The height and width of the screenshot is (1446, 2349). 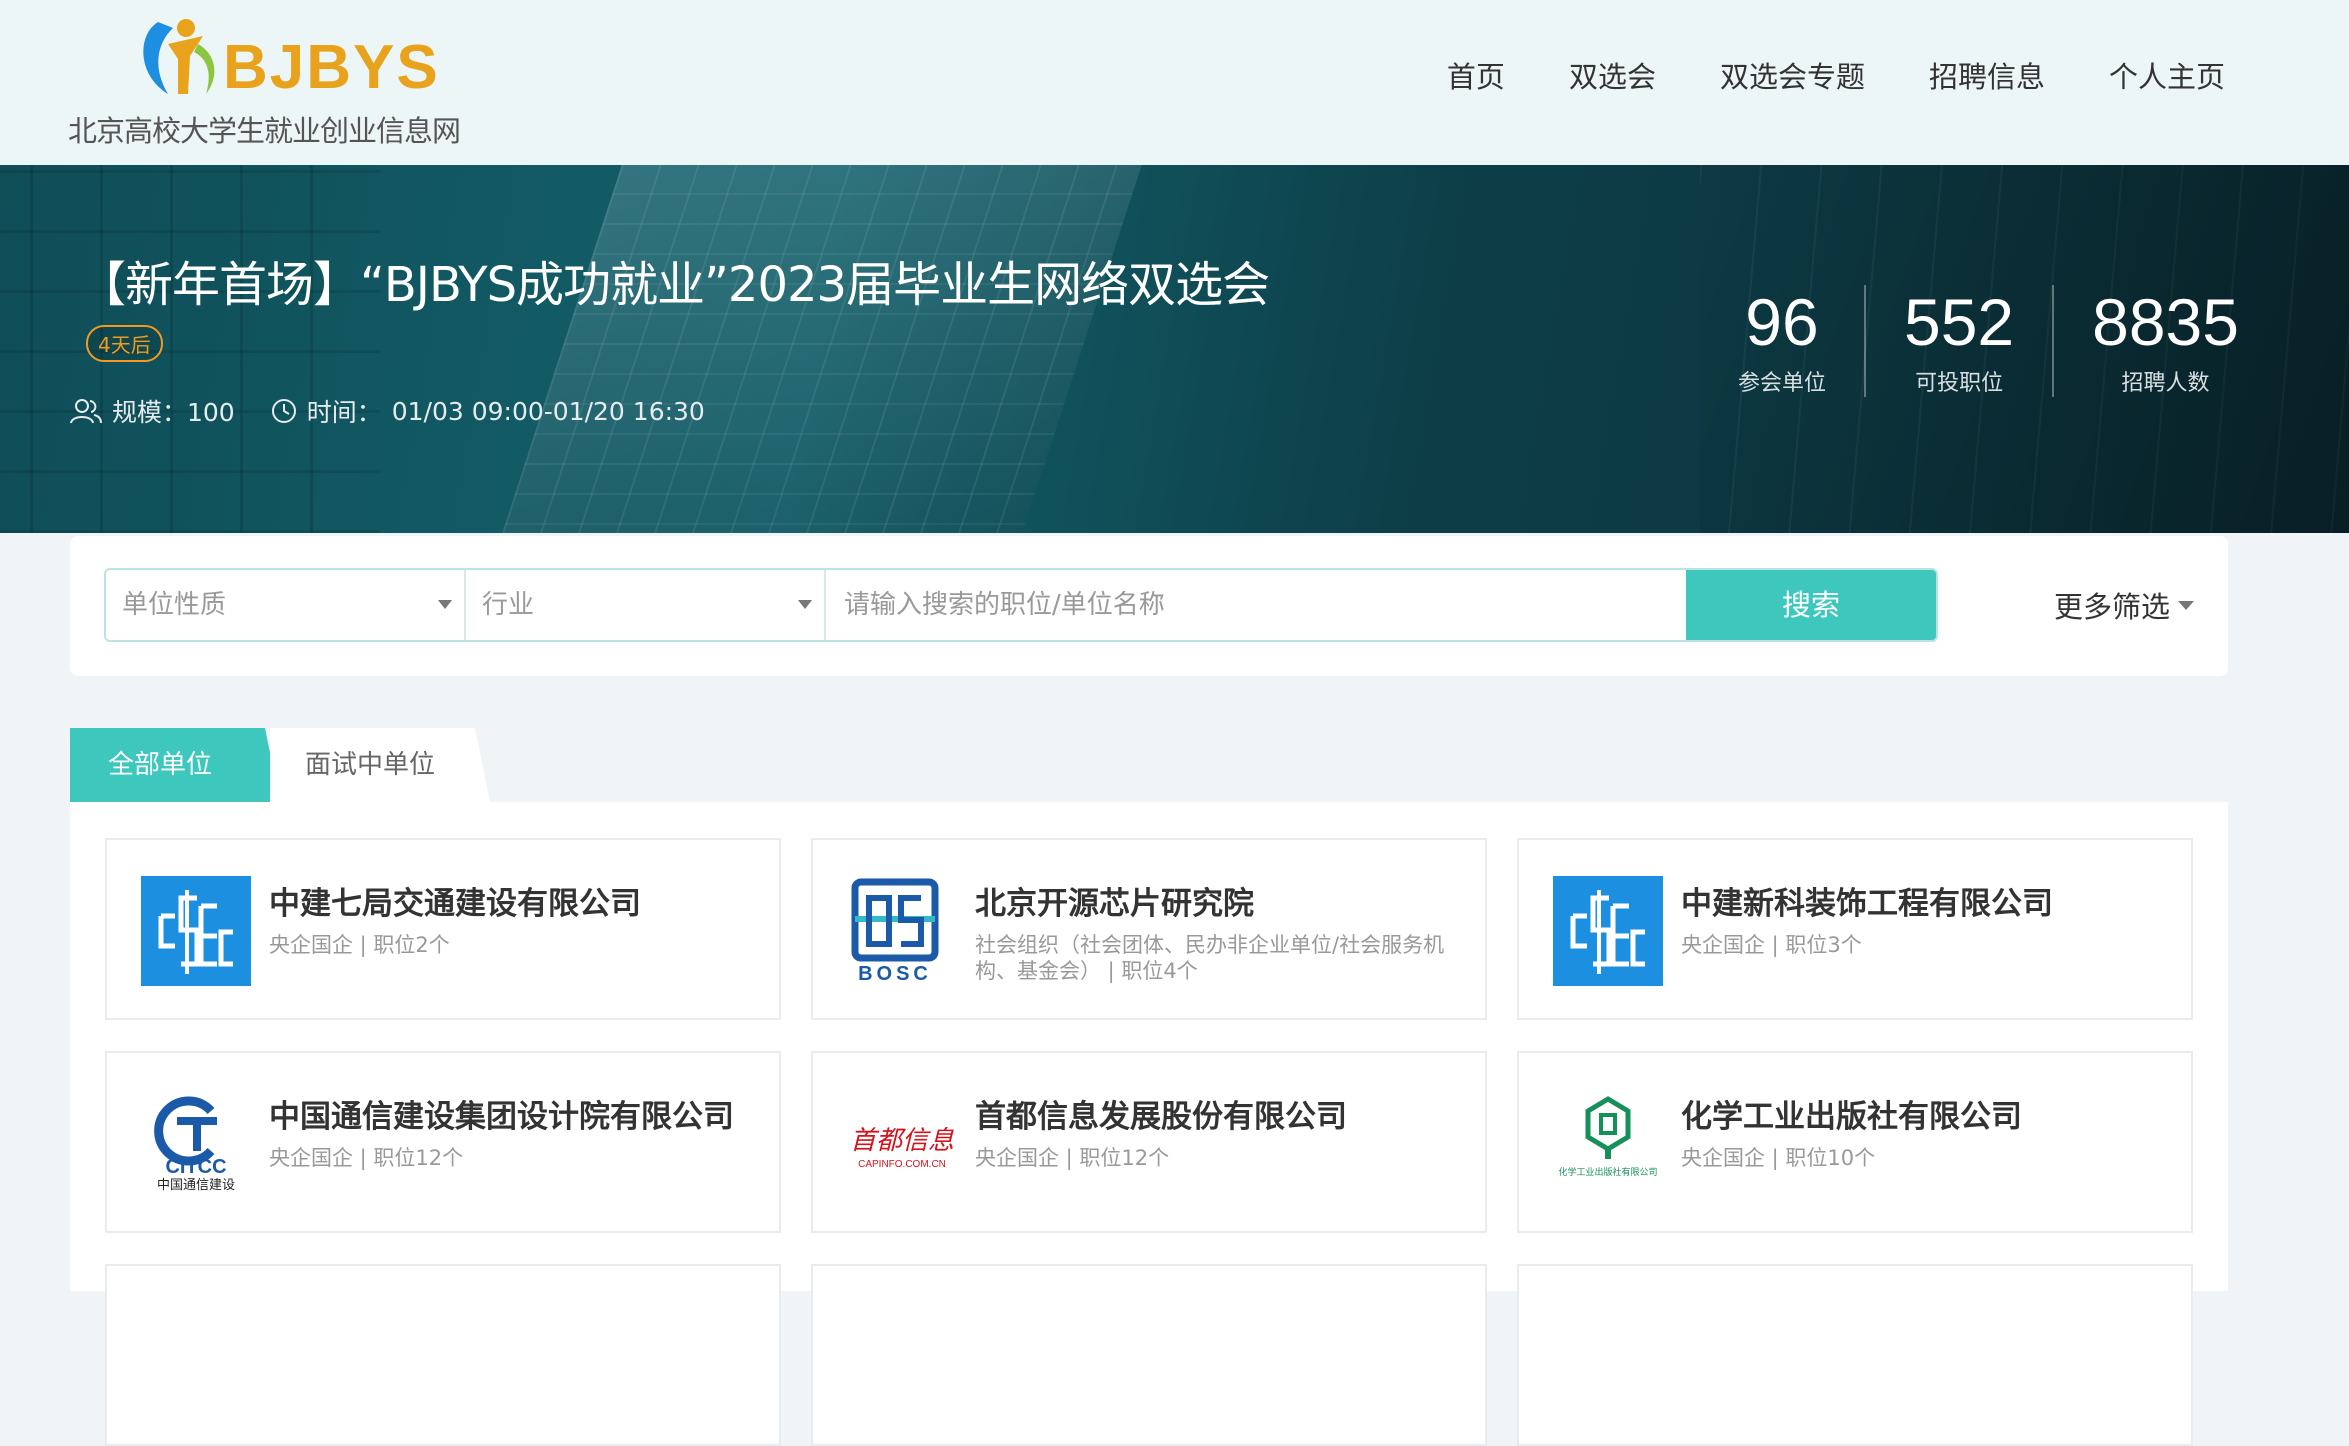 I want to click on logo-text: 首都信息, so click(x=902, y=1141).